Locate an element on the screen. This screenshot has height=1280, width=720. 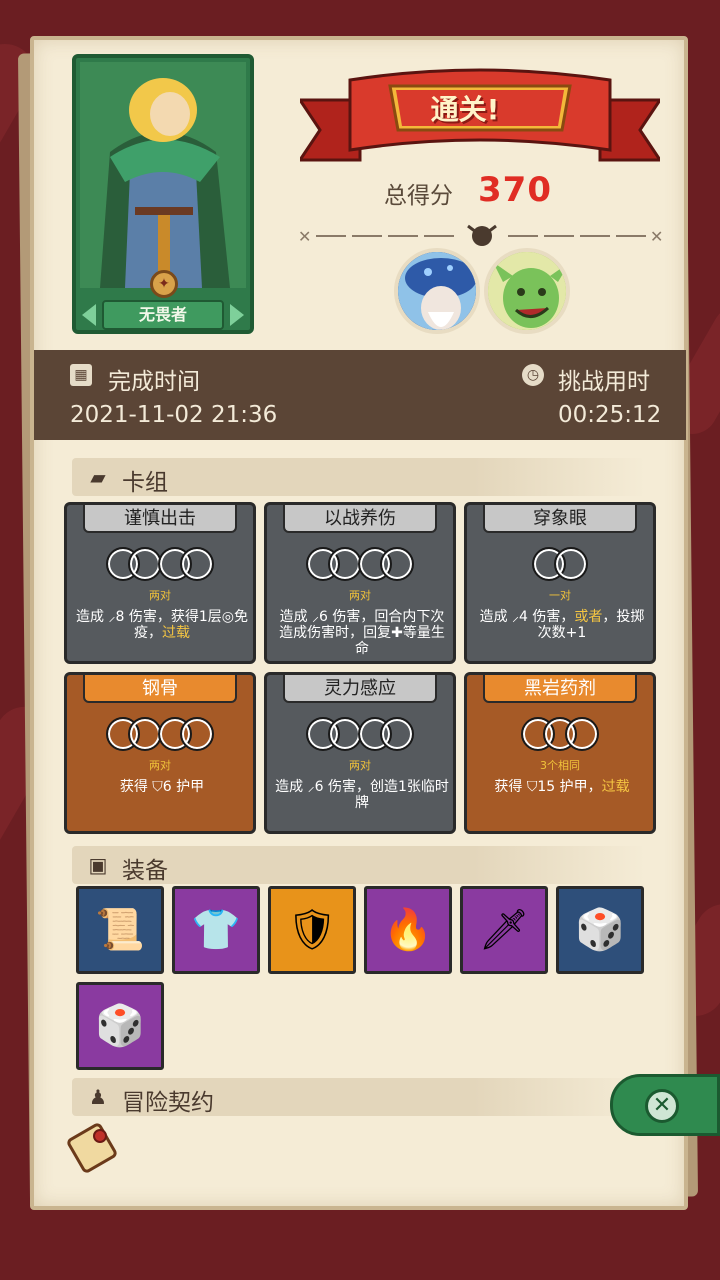
card-title: 谨慎出击 is located at coordinates (160, 519).